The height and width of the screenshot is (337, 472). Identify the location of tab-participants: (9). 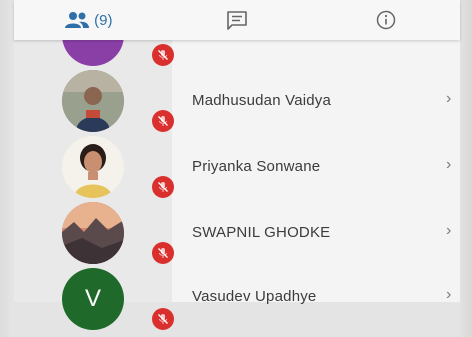
(88, 20).